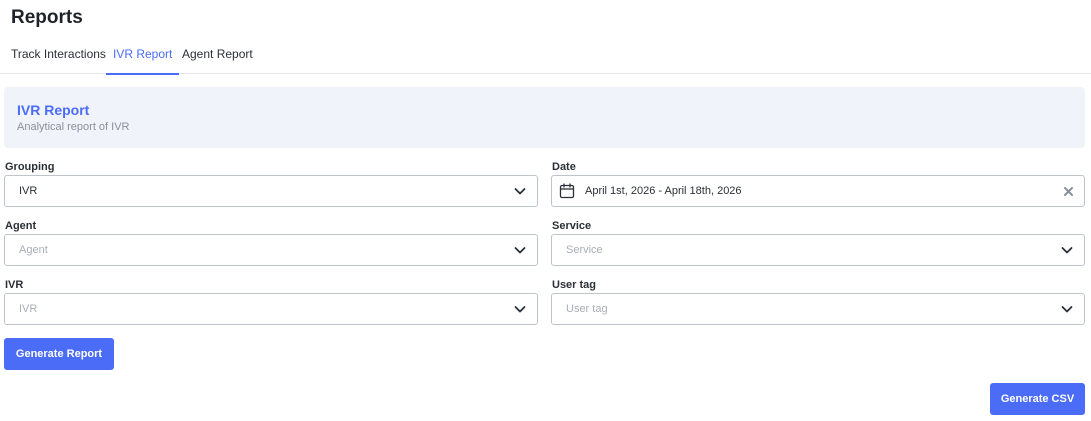  Describe the element at coordinates (14, 285) in the screenshot. I see `ivr-label: IVR` at that location.